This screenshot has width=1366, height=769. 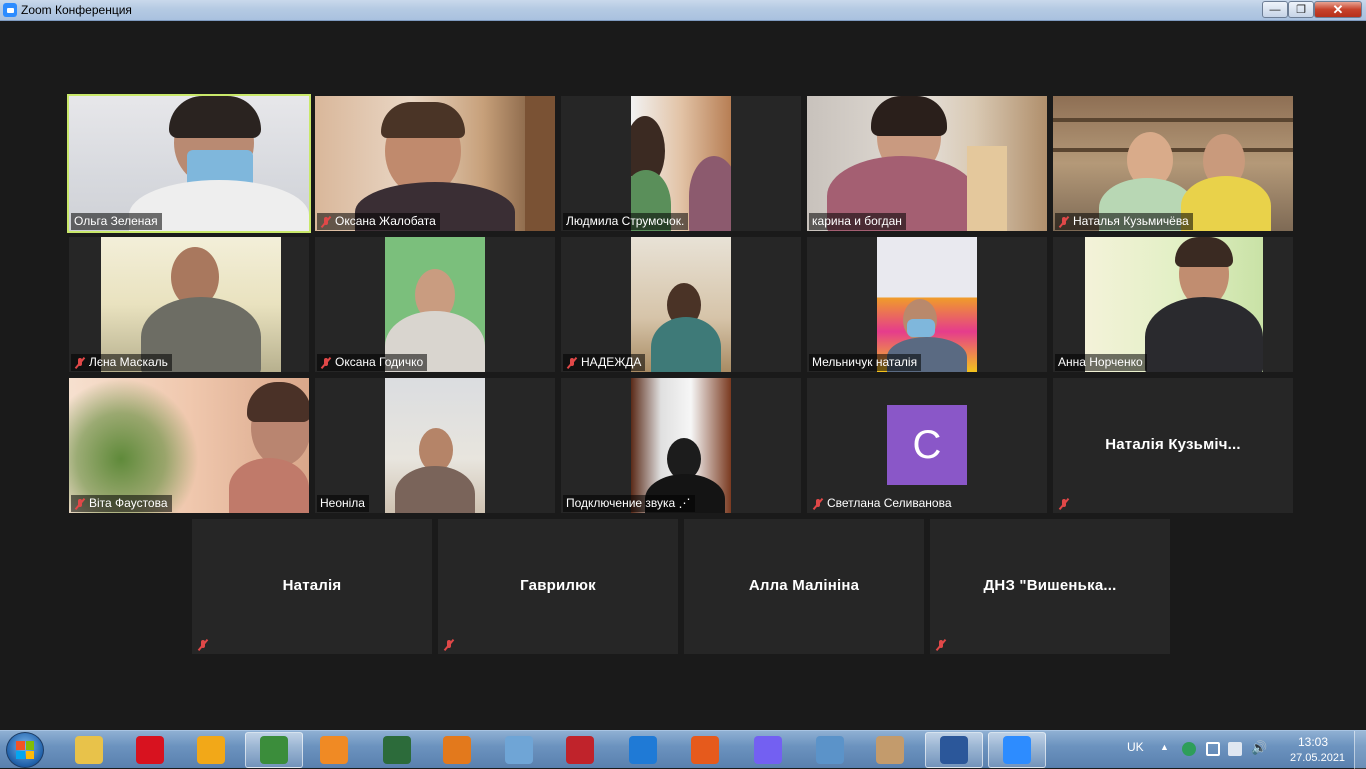 I want to click on participant-name: Подключение звука ⋰, so click(x=629, y=503).